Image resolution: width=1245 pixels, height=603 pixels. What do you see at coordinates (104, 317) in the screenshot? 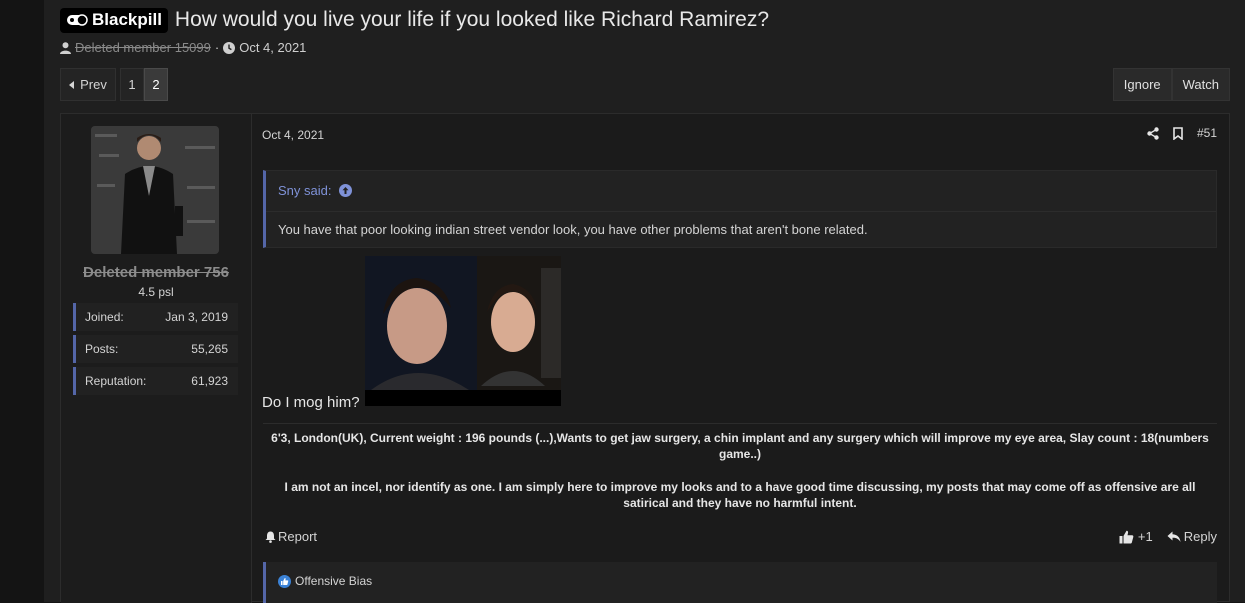
I see `stat-label: Joined:` at bounding box center [104, 317].